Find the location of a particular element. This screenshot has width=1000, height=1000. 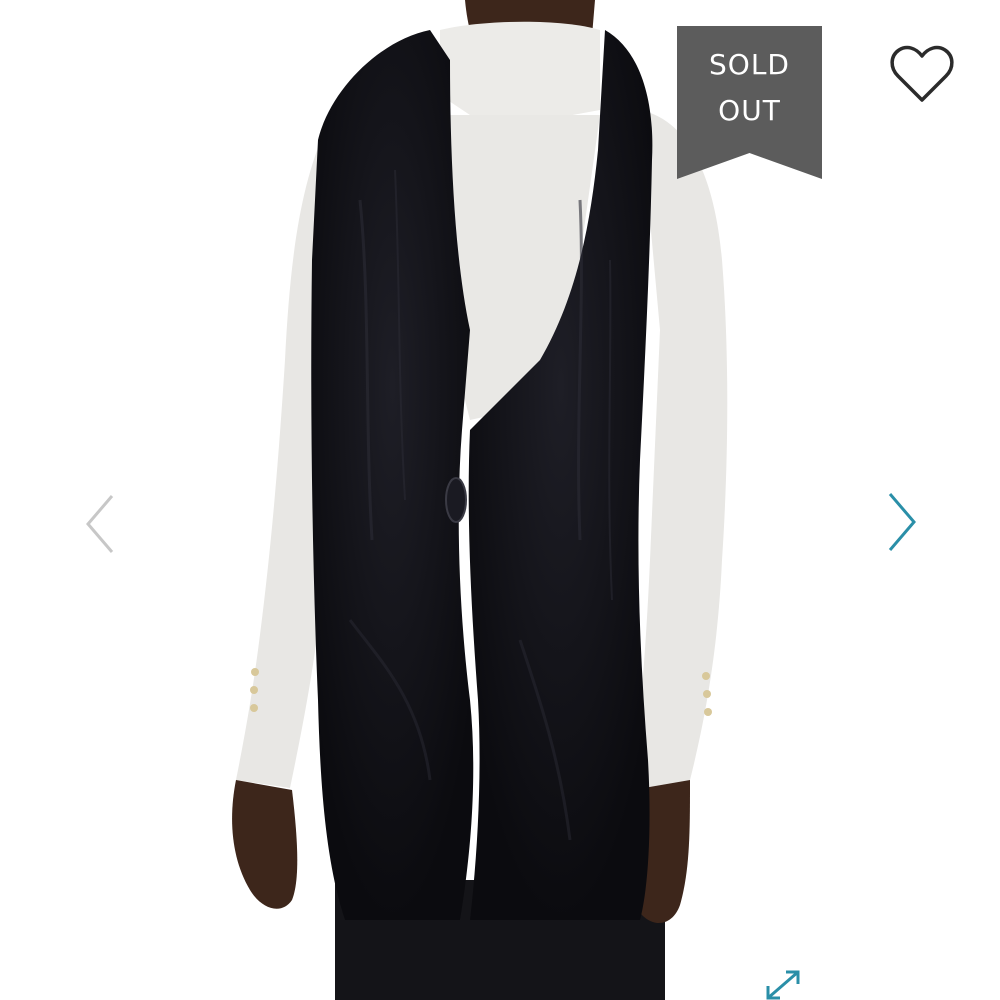

chevron-left-icon is located at coordinates (100, 524).